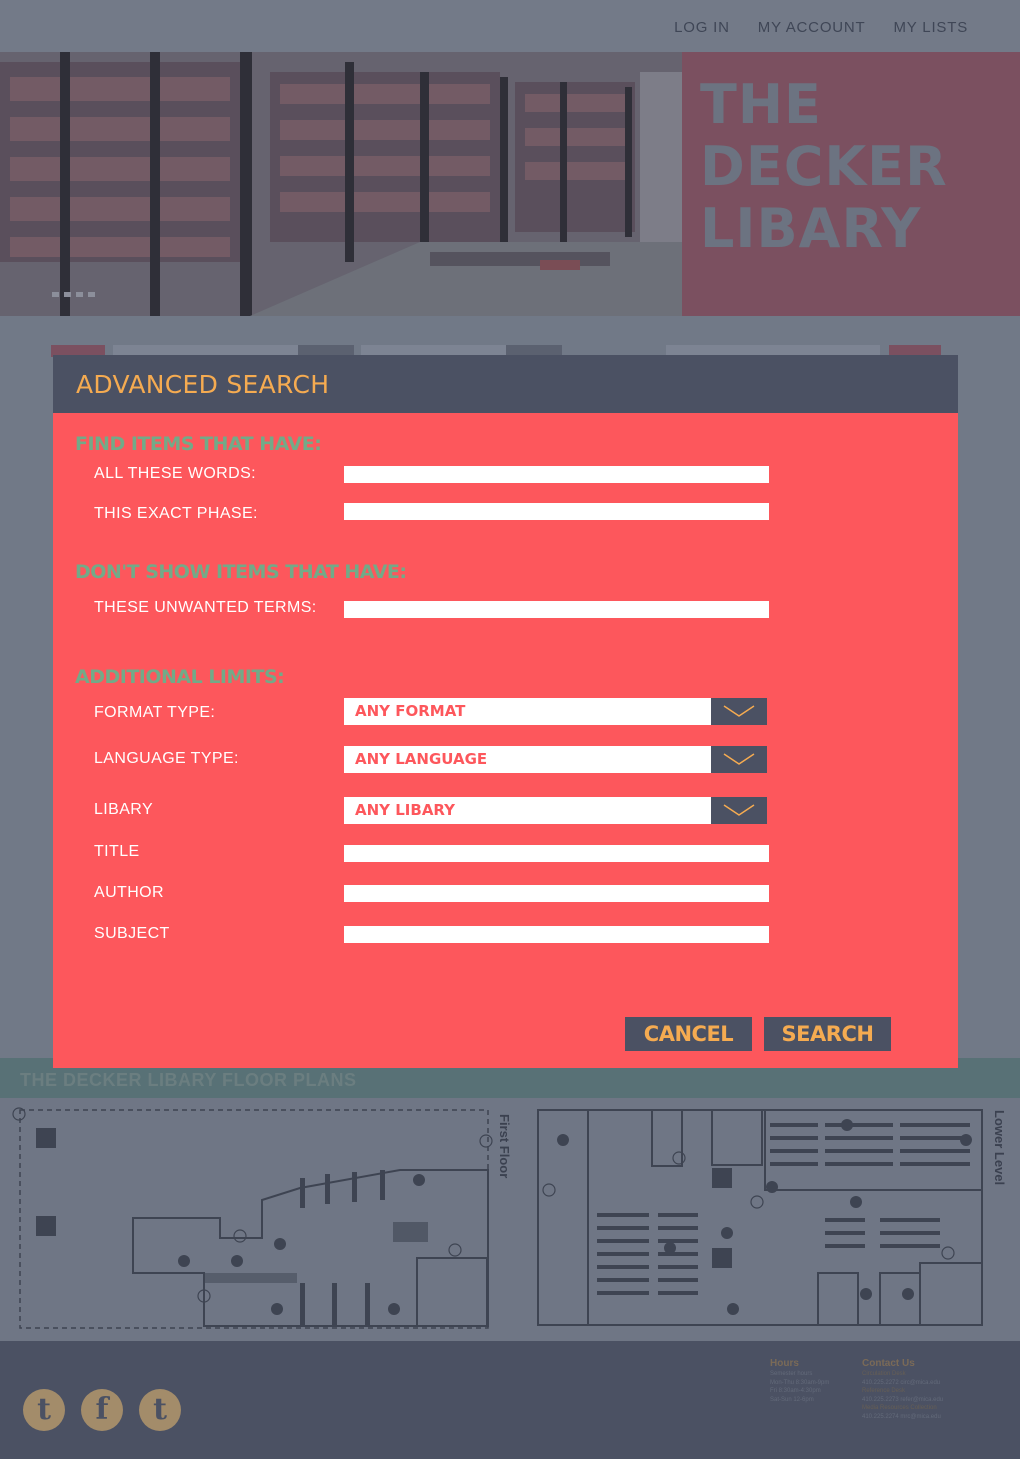 This screenshot has width=1020, height=1459. Describe the element at coordinates (188, 1080) in the screenshot. I see `floor-plans-title: THE DECKER LIBARY FLOOR PLANS` at that location.